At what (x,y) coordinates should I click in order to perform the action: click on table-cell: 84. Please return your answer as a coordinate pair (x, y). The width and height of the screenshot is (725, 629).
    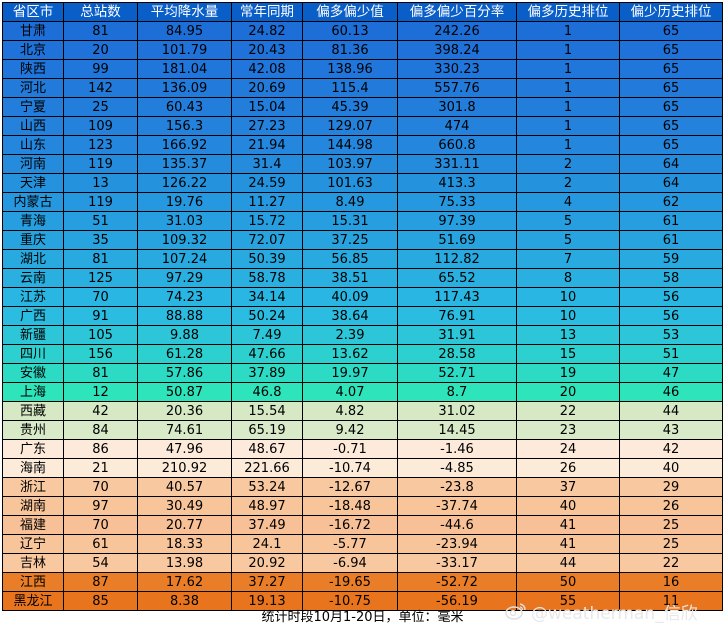
    Looking at the image, I should click on (100, 430).